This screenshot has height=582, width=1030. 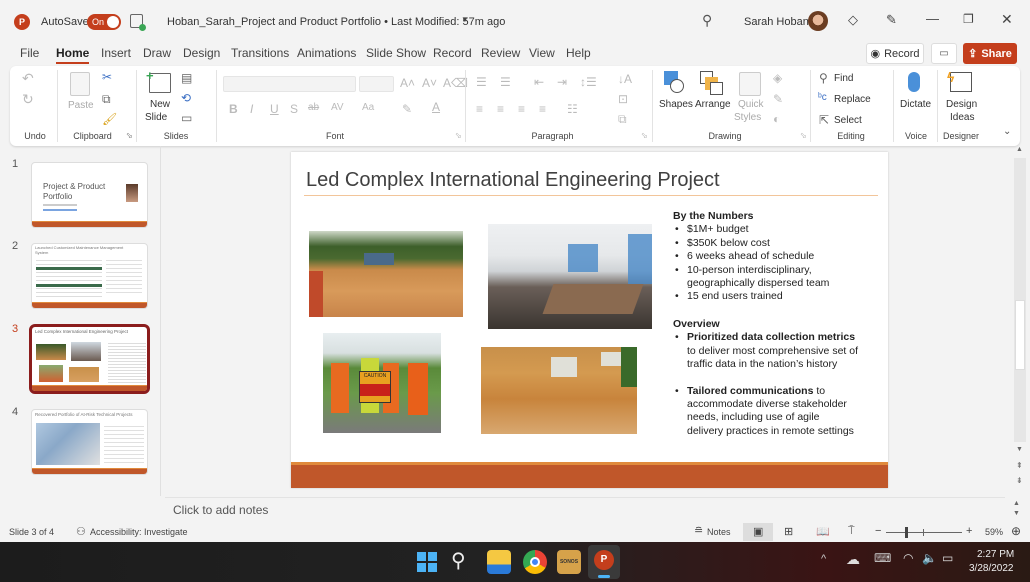 What do you see at coordinates (539, 82) in the screenshot?
I see `decrease-indent-icon: ⇤` at bounding box center [539, 82].